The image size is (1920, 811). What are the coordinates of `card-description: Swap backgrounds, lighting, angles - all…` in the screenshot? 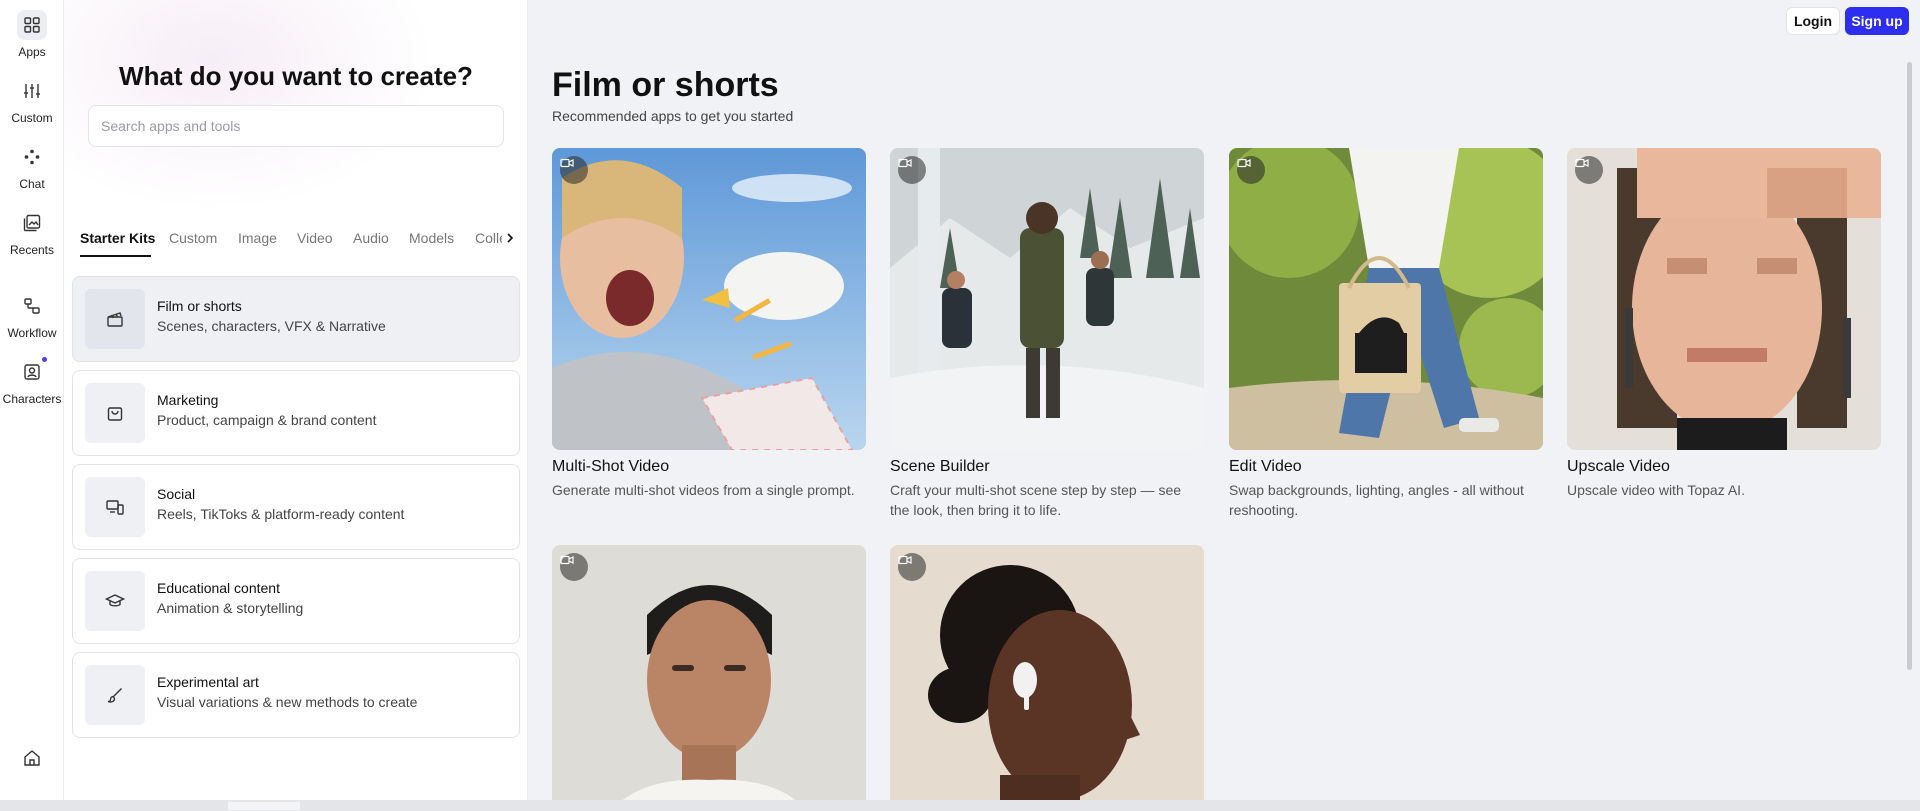 It's located at (1376, 500).